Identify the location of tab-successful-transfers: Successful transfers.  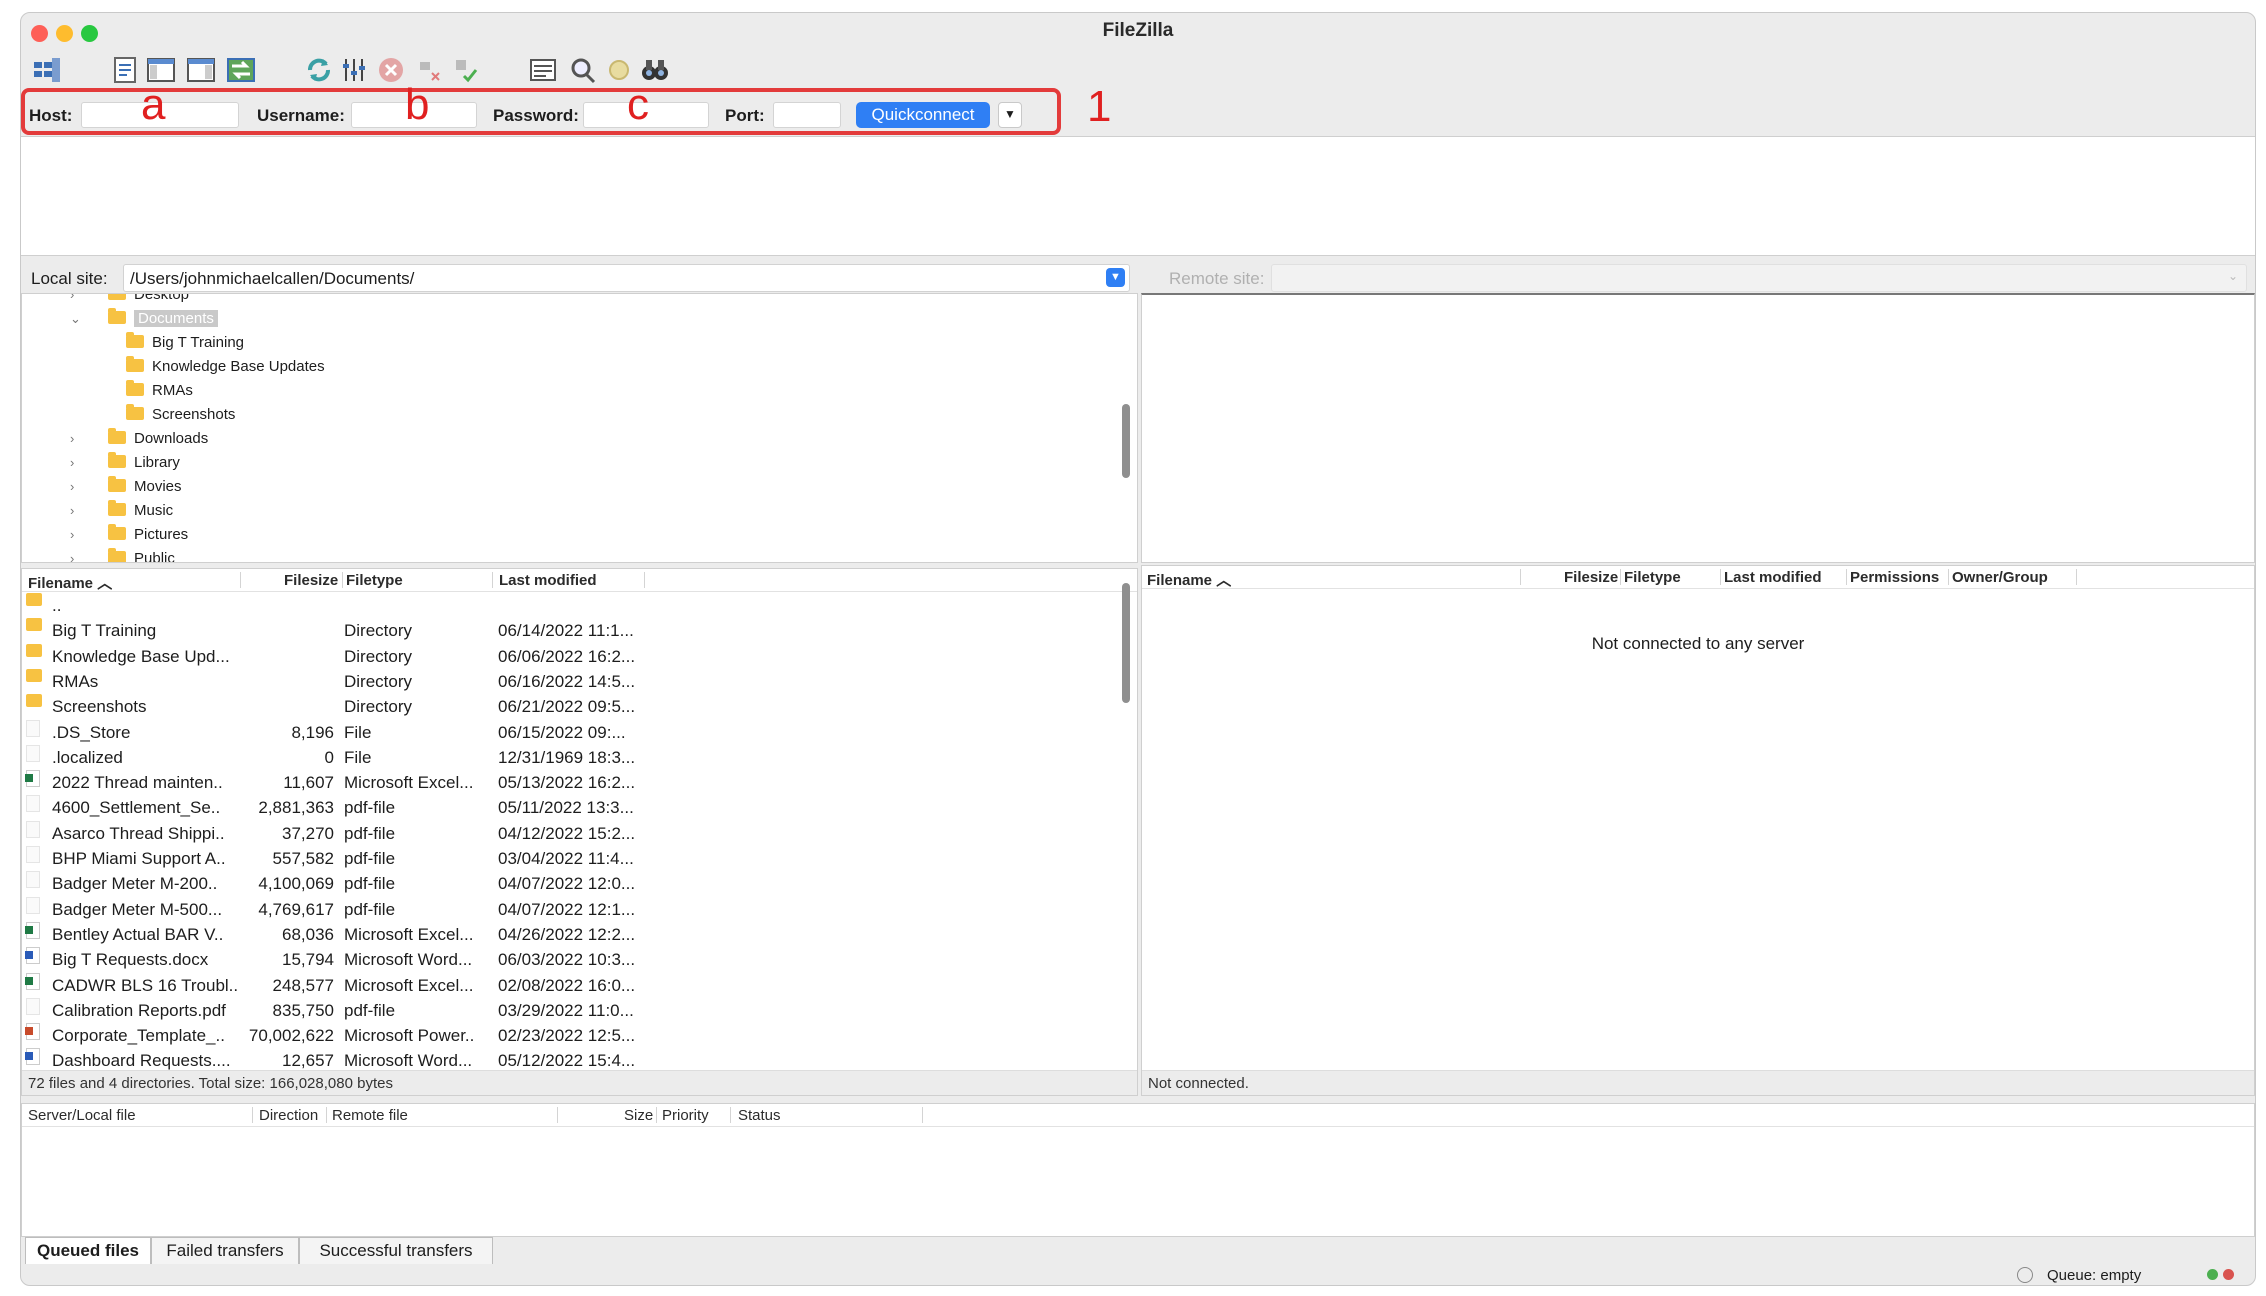
(396, 1250).